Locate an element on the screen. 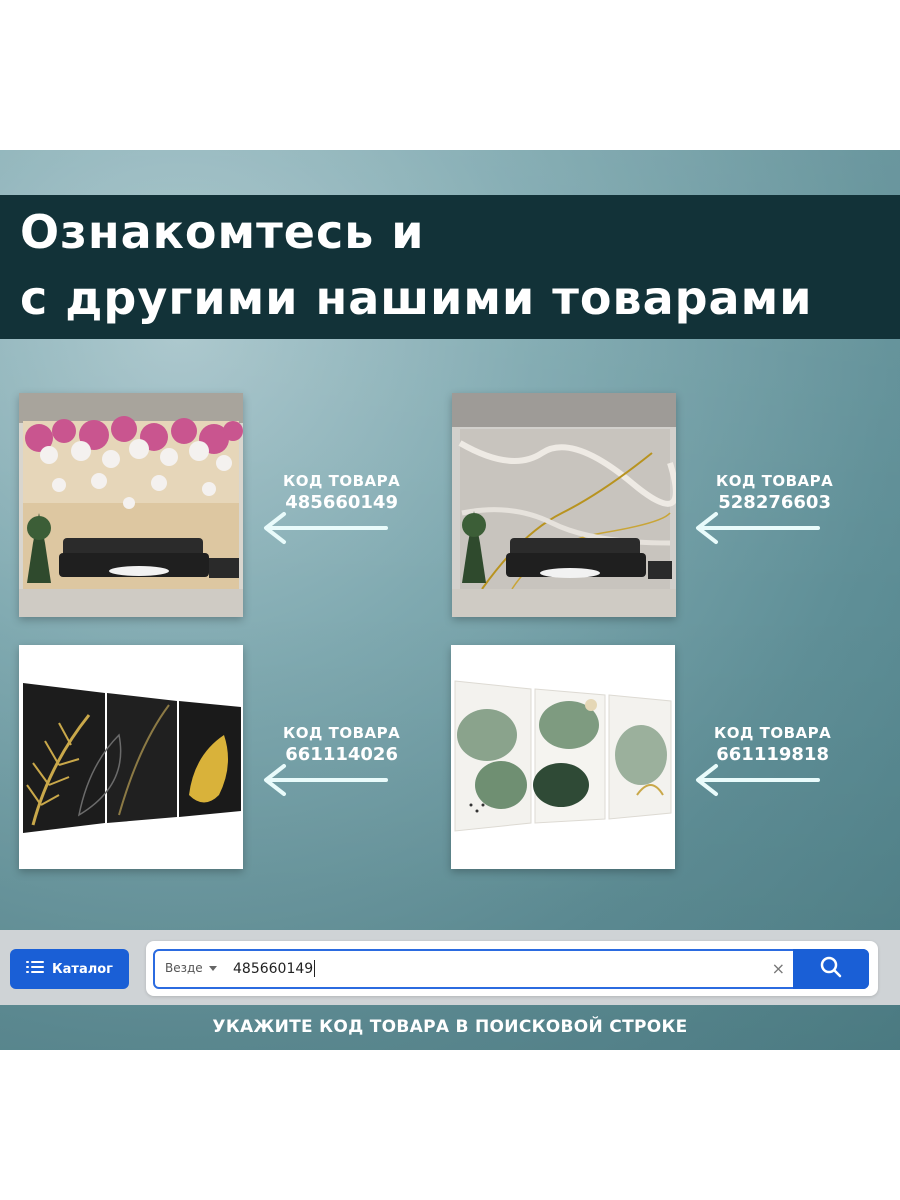  product-image-gold-leaves-triptych is located at coordinates (131, 757).